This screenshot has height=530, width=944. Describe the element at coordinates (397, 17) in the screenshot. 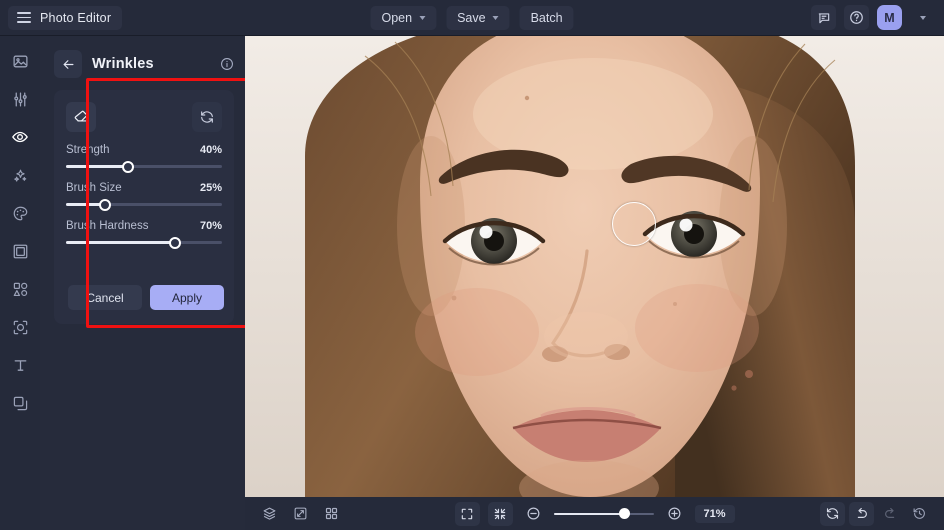

I see `open-label: Open` at that location.